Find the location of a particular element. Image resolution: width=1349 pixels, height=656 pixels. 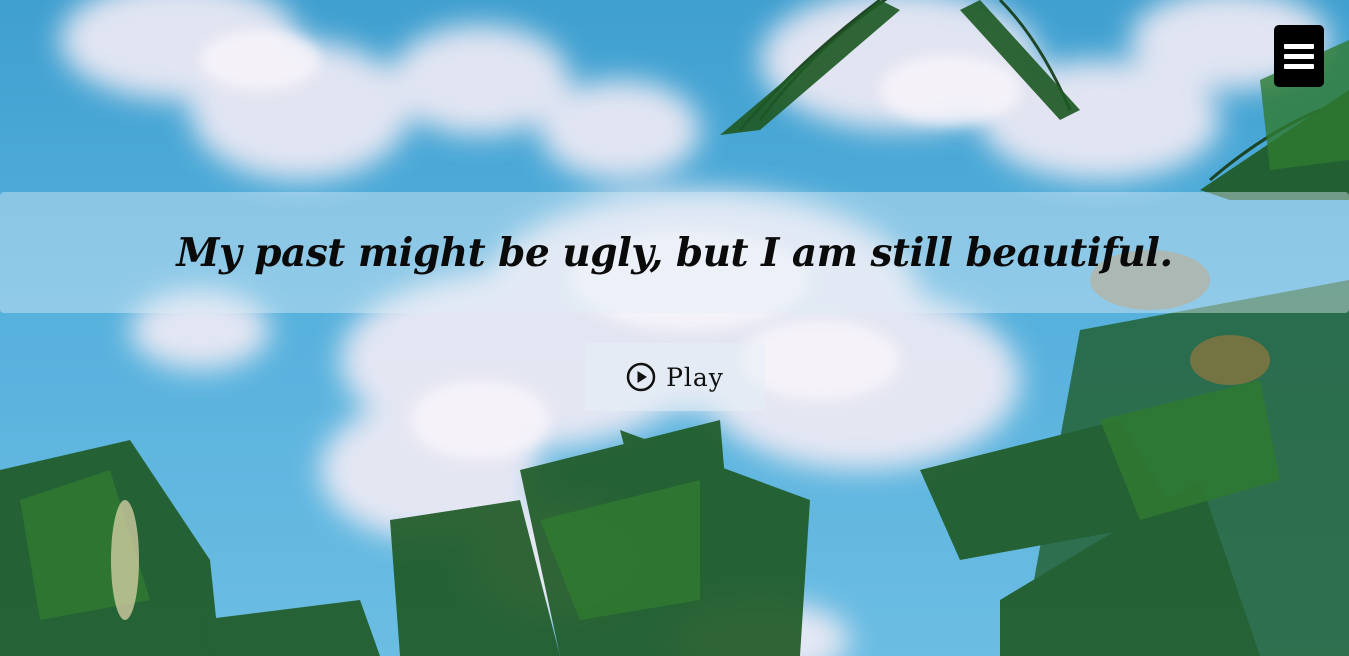

play-label: Play is located at coordinates (695, 377).